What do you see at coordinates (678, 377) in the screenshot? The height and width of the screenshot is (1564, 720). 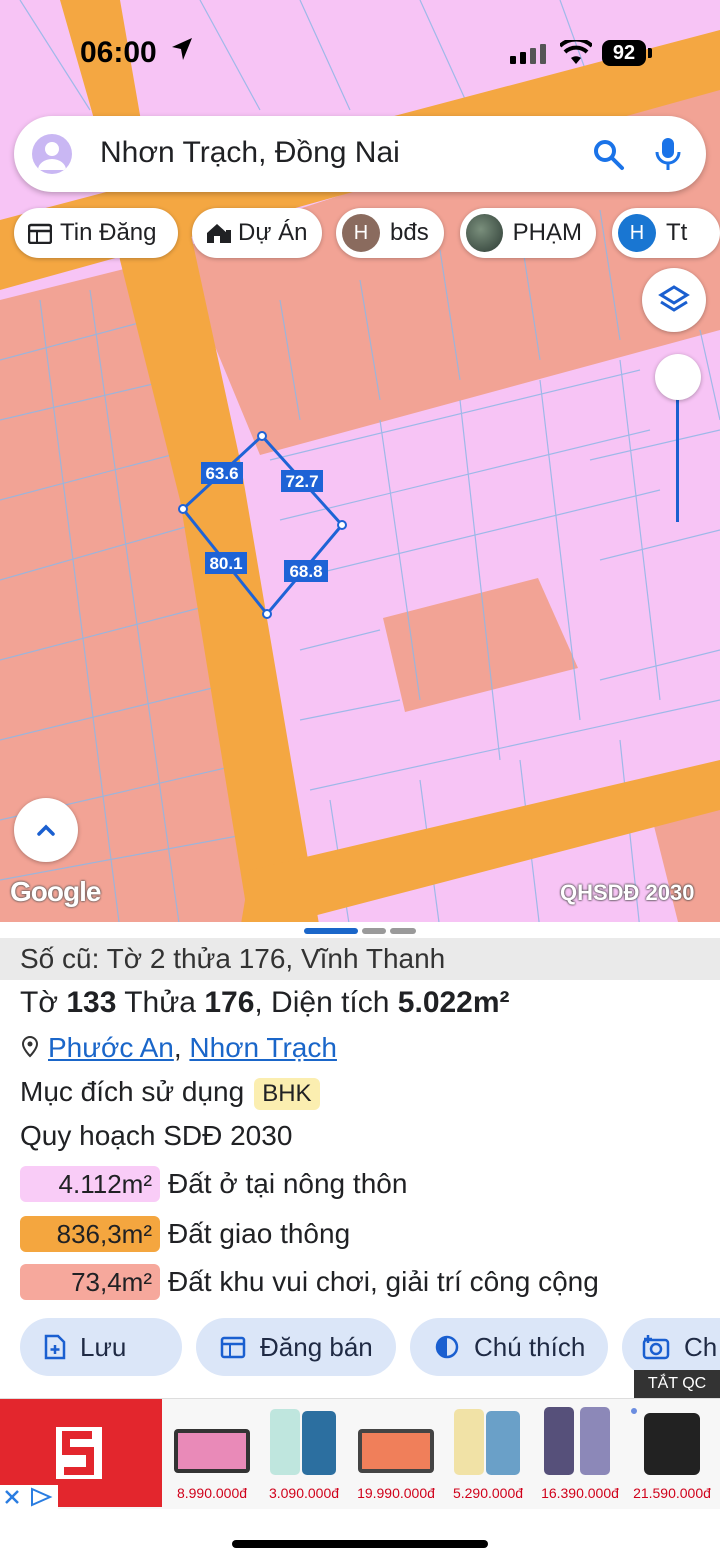 I see `opacity-slider-knob` at bounding box center [678, 377].